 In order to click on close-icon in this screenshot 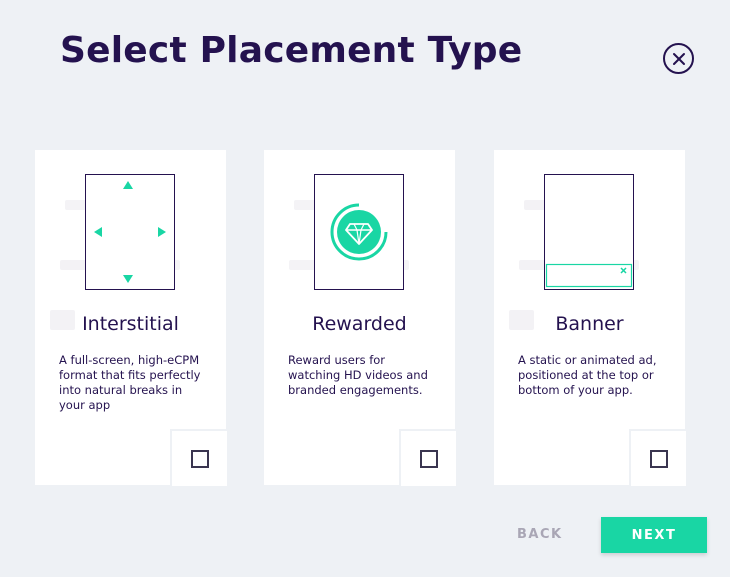, I will do `click(678, 58)`.